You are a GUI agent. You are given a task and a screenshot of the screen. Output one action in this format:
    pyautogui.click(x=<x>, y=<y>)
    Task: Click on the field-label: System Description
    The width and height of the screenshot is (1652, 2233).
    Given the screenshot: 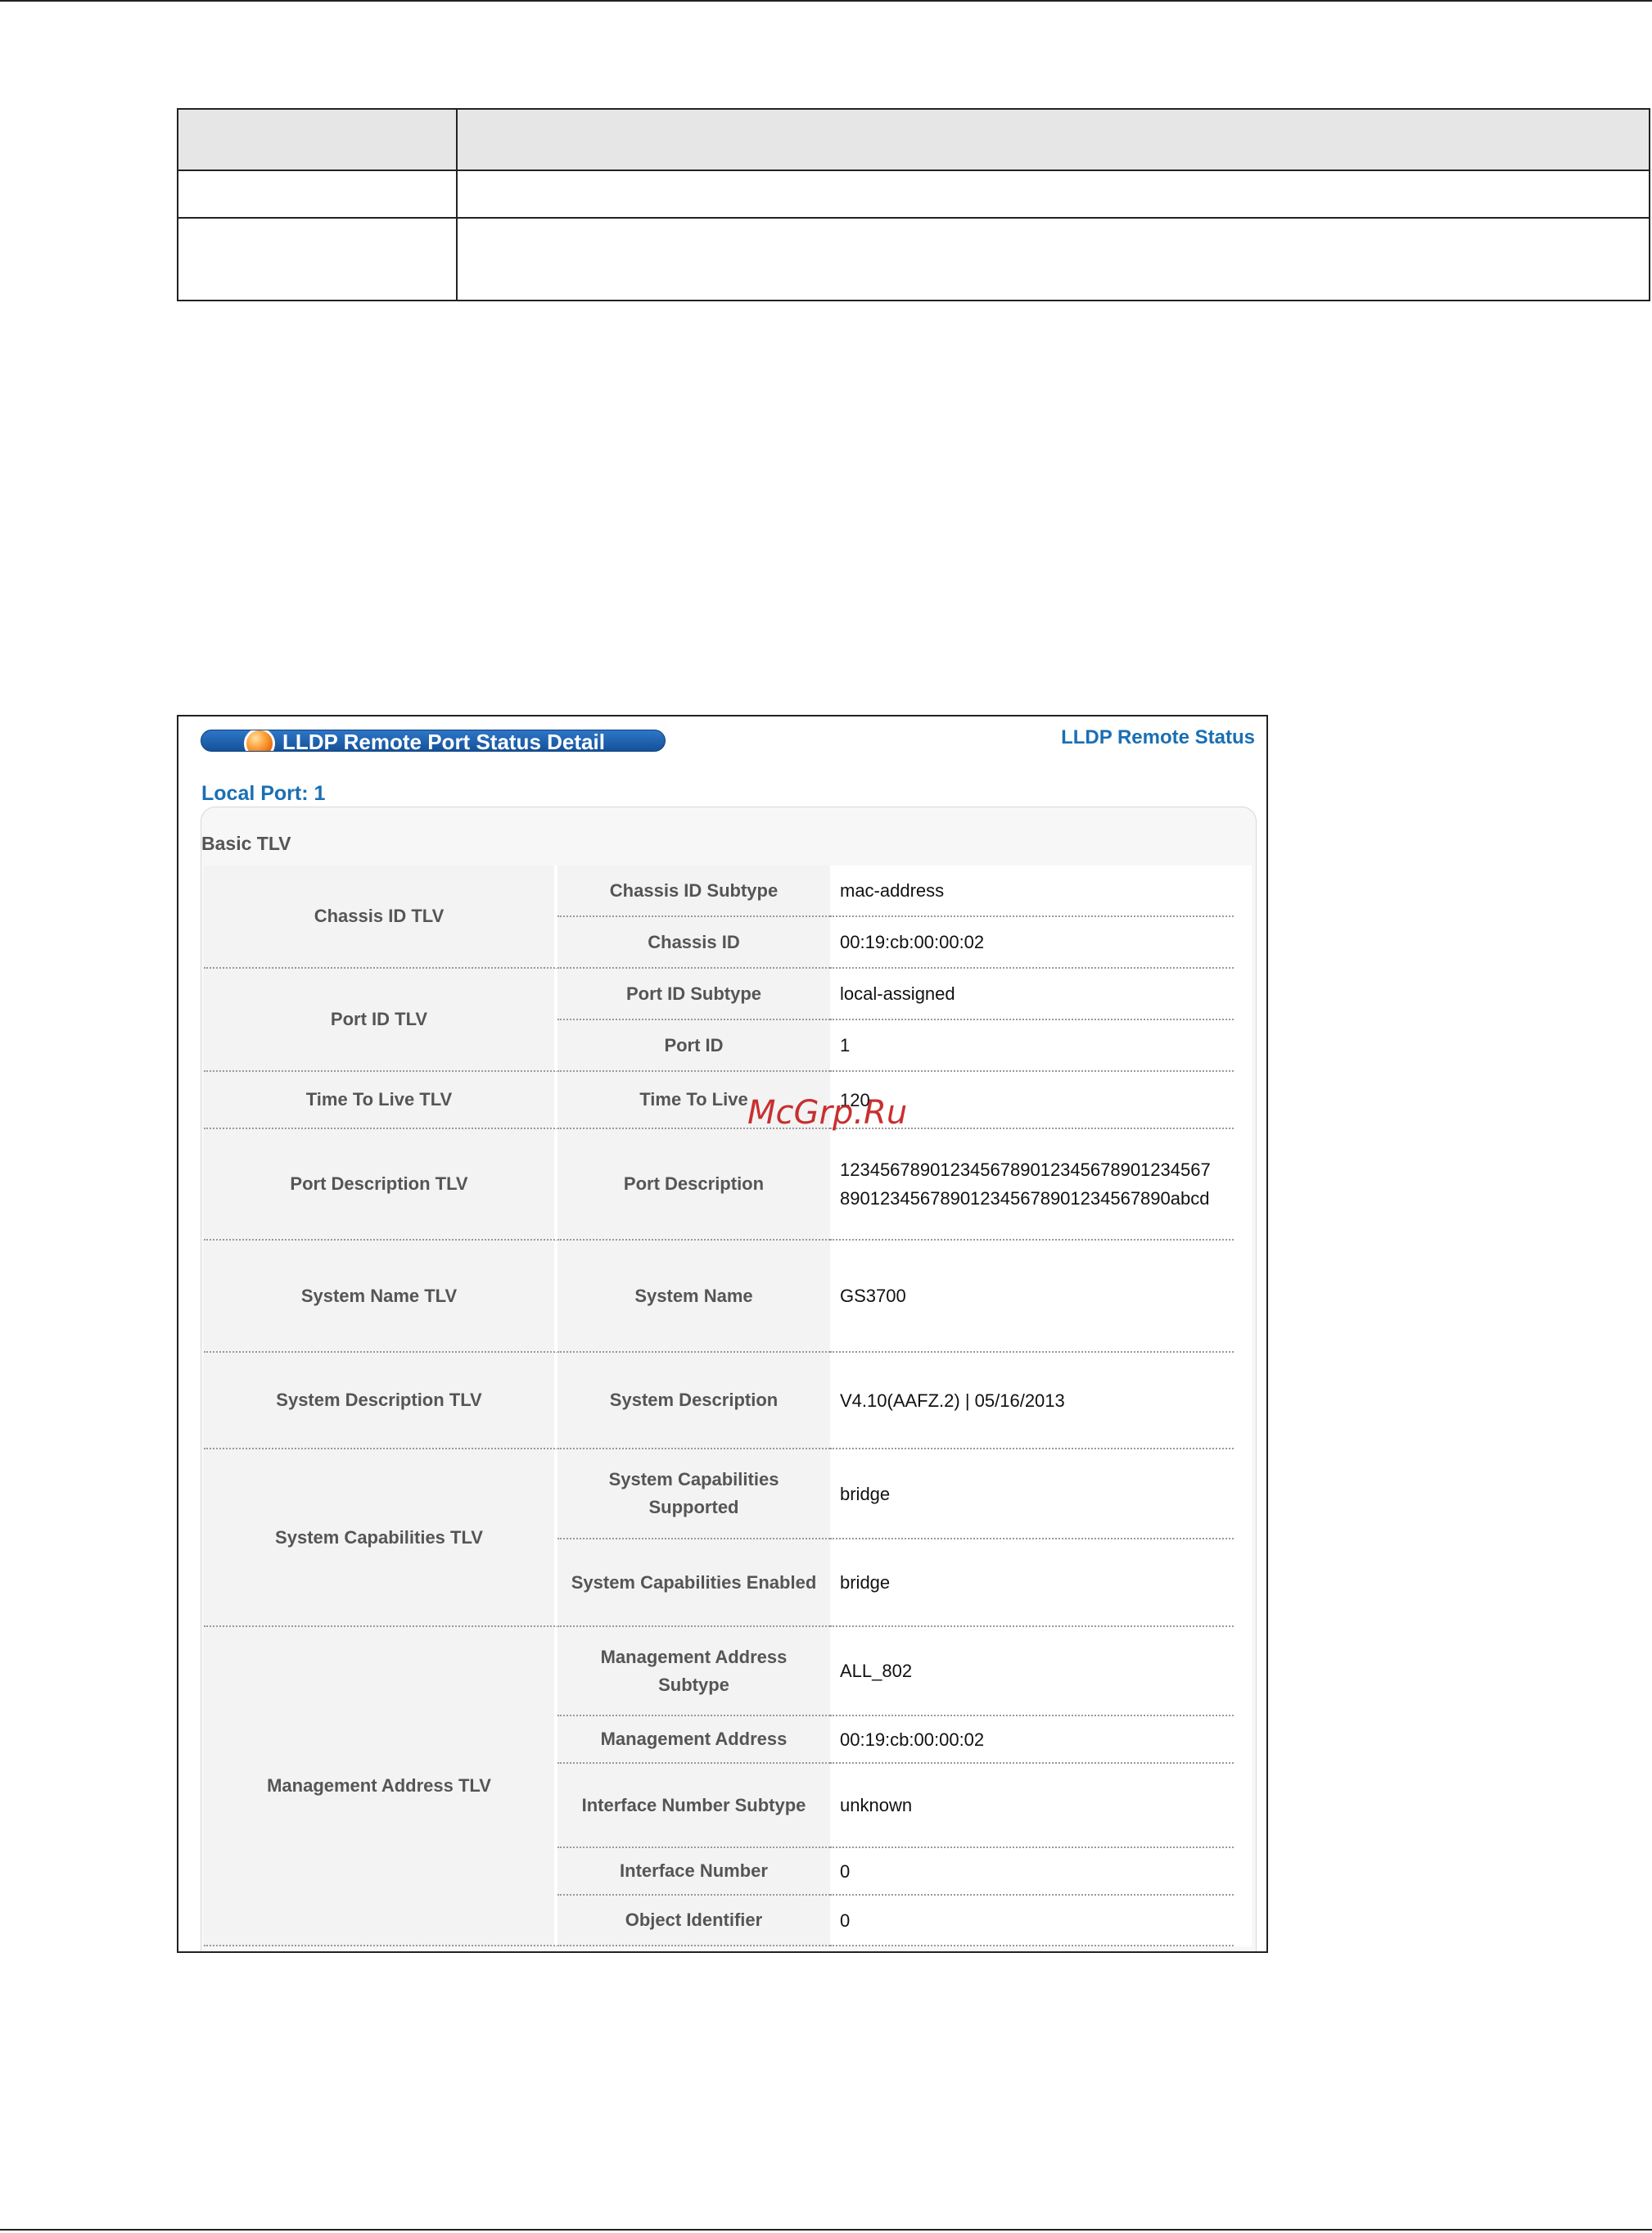 What is the action you would take?
    pyautogui.click(x=693, y=1401)
    